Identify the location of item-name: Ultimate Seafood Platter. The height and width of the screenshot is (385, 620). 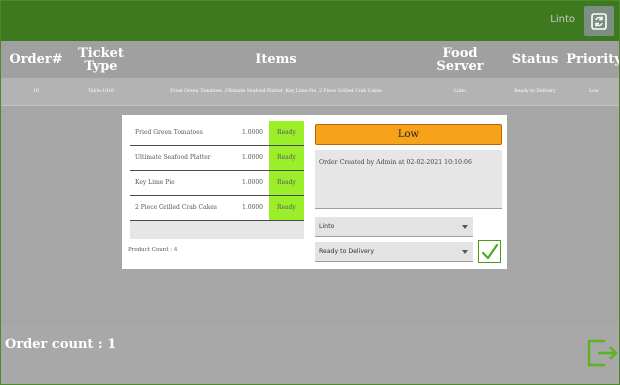
(173, 157).